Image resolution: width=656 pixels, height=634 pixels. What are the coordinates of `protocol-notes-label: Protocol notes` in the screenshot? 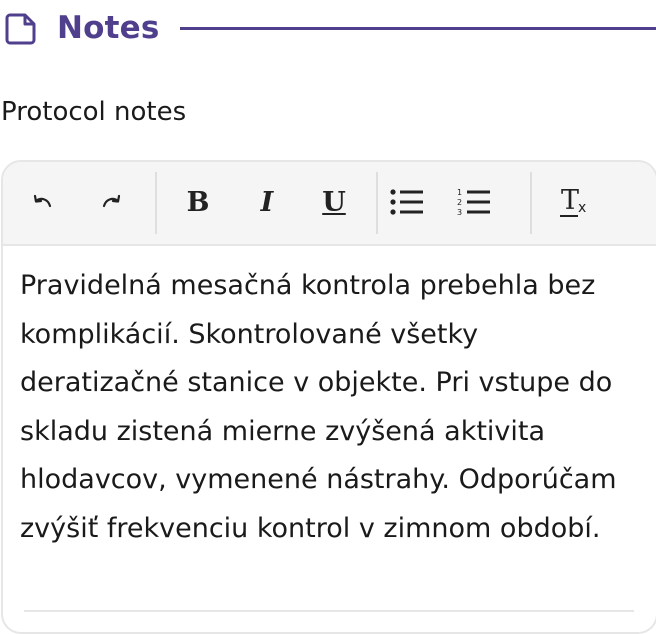 It's located at (94, 112).